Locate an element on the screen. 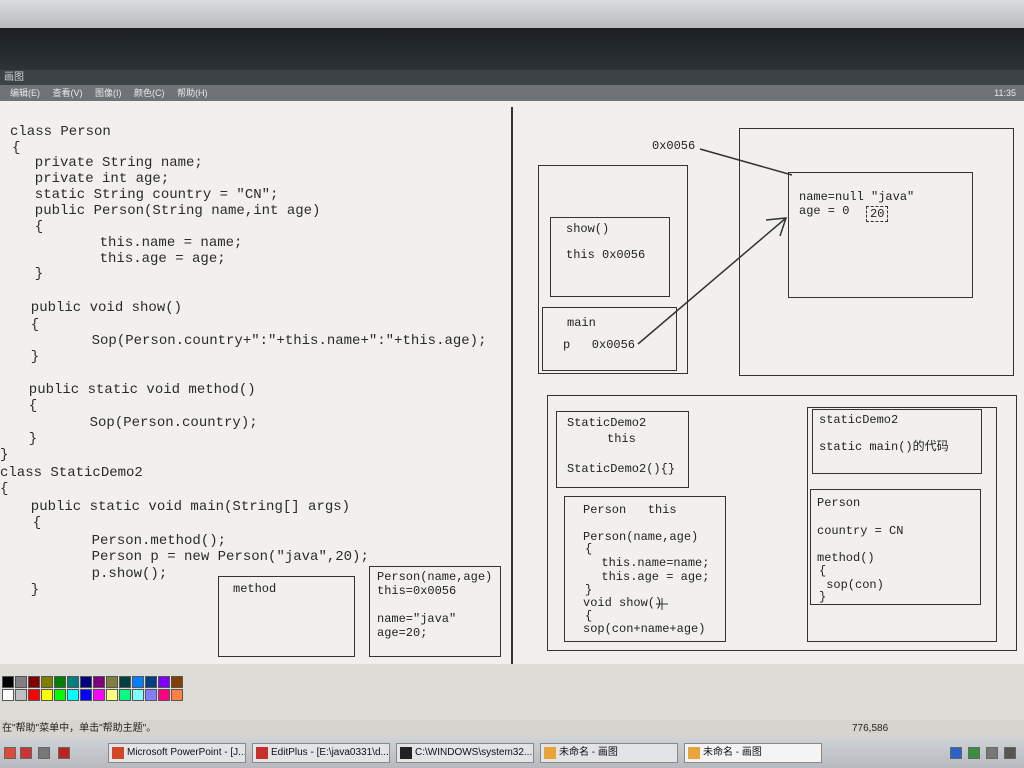 The image size is (1024, 768). window-title: 画图 is located at coordinates (14, 77).